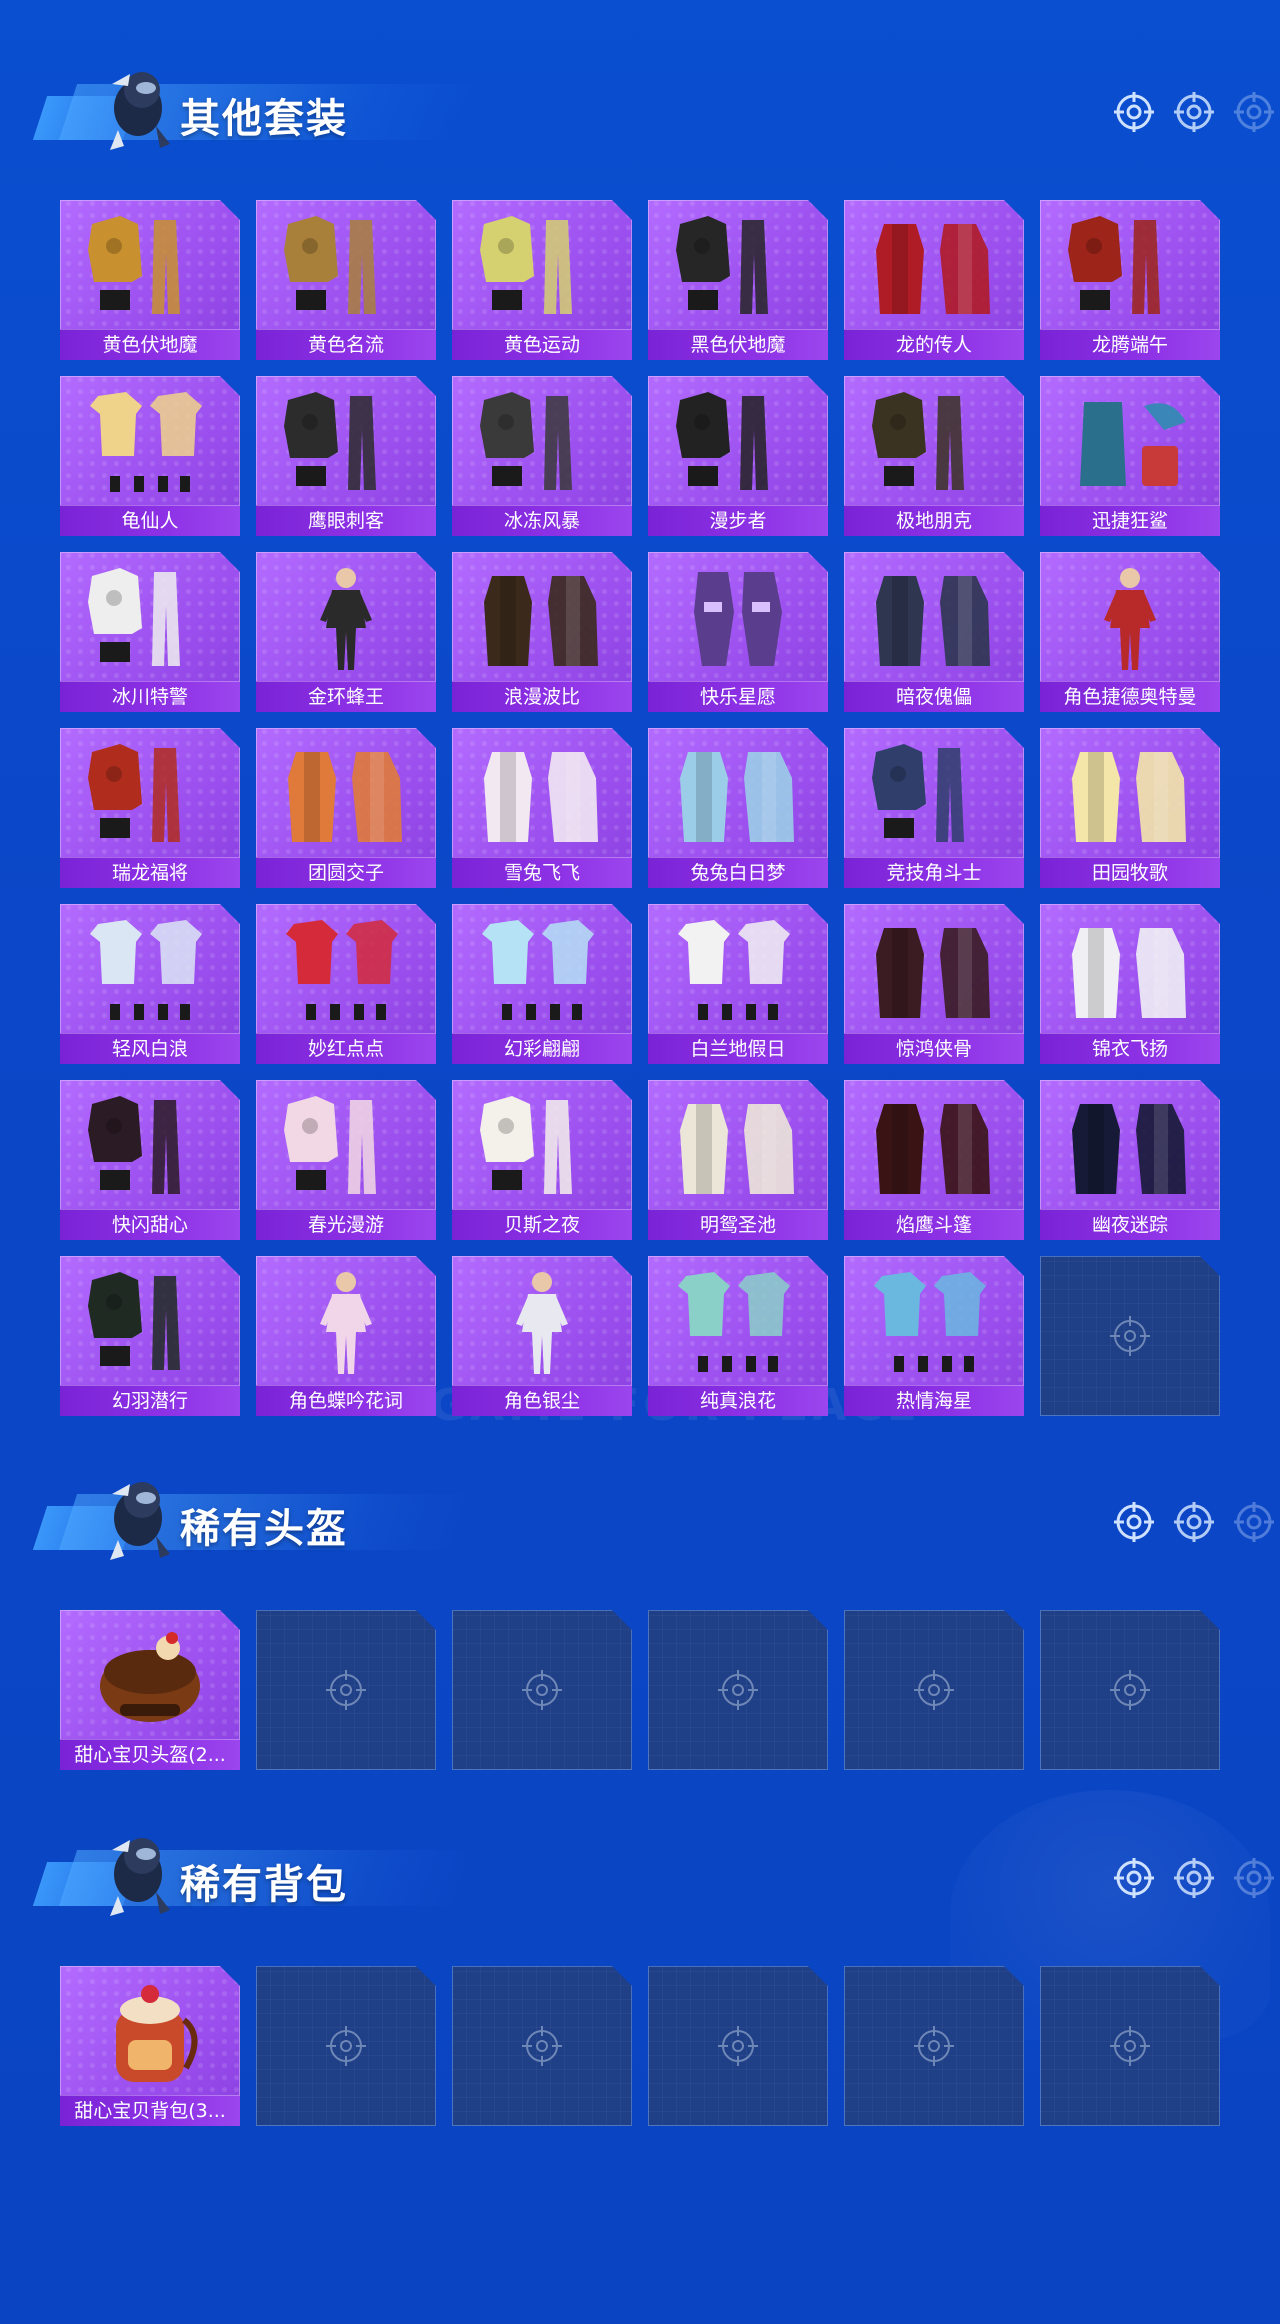 The image size is (1280, 2324). I want to click on item-card: 惊鸿侠骨, so click(934, 984).